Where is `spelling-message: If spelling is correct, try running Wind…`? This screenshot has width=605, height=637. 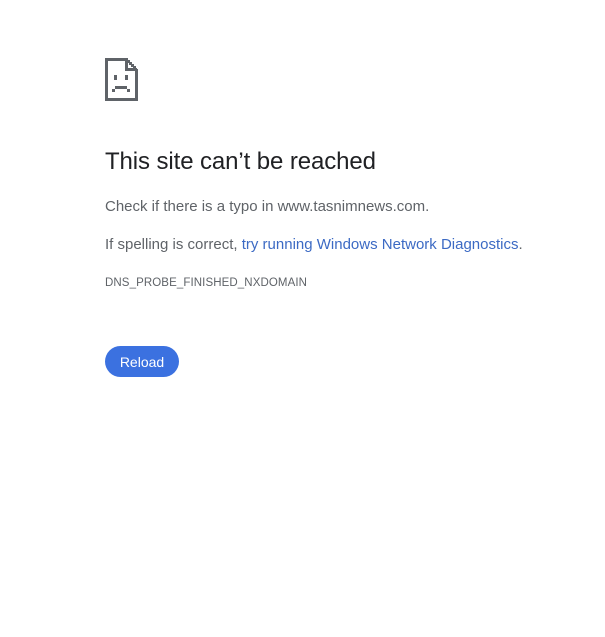
spelling-message: If spelling is correct, try running Wind… is located at coordinates (314, 244).